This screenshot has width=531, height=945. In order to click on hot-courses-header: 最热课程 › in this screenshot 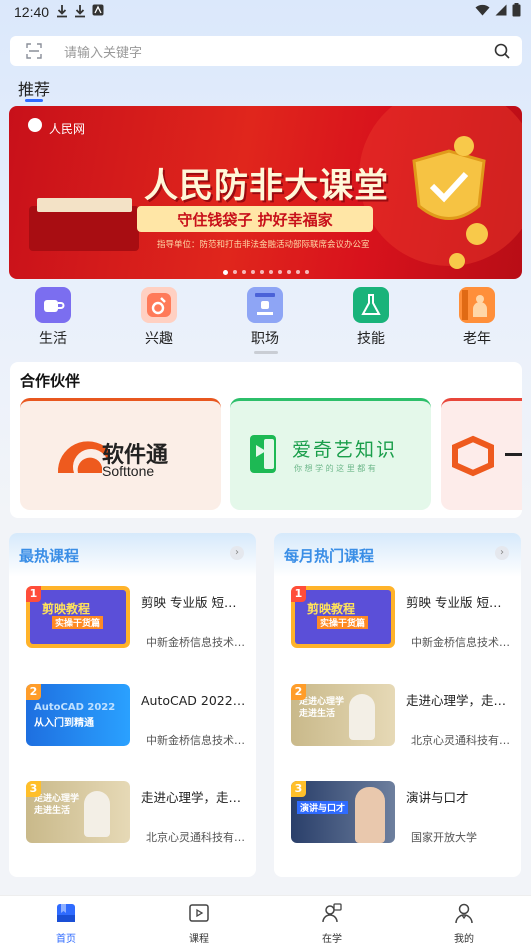, I will do `click(132, 555)`.